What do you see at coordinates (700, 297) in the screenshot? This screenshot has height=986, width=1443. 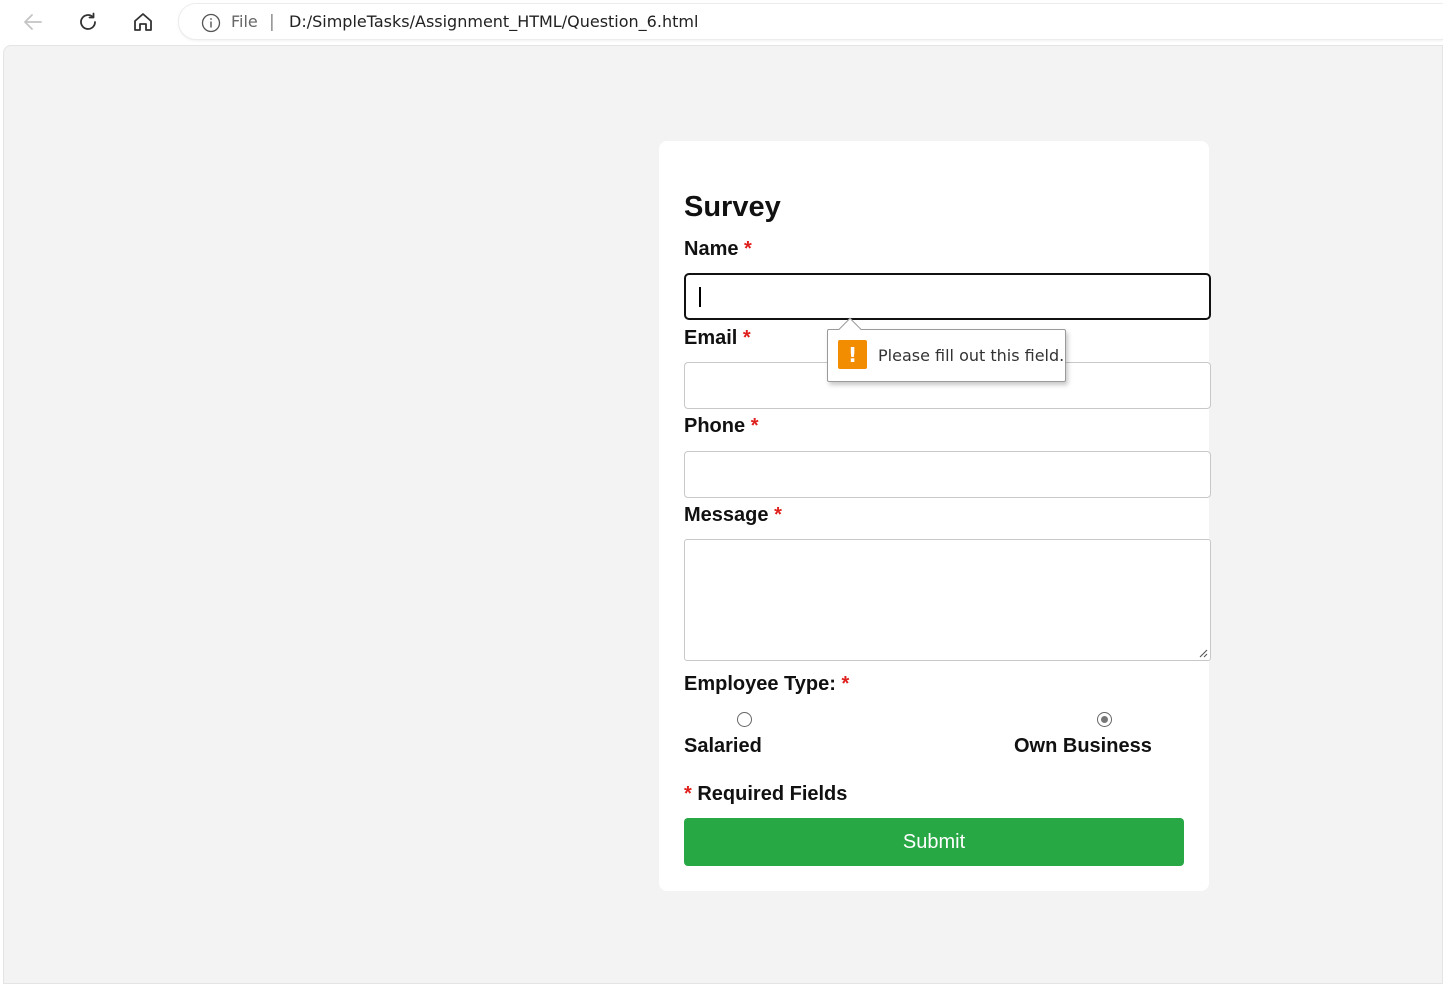 I see `text-caret` at bounding box center [700, 297].